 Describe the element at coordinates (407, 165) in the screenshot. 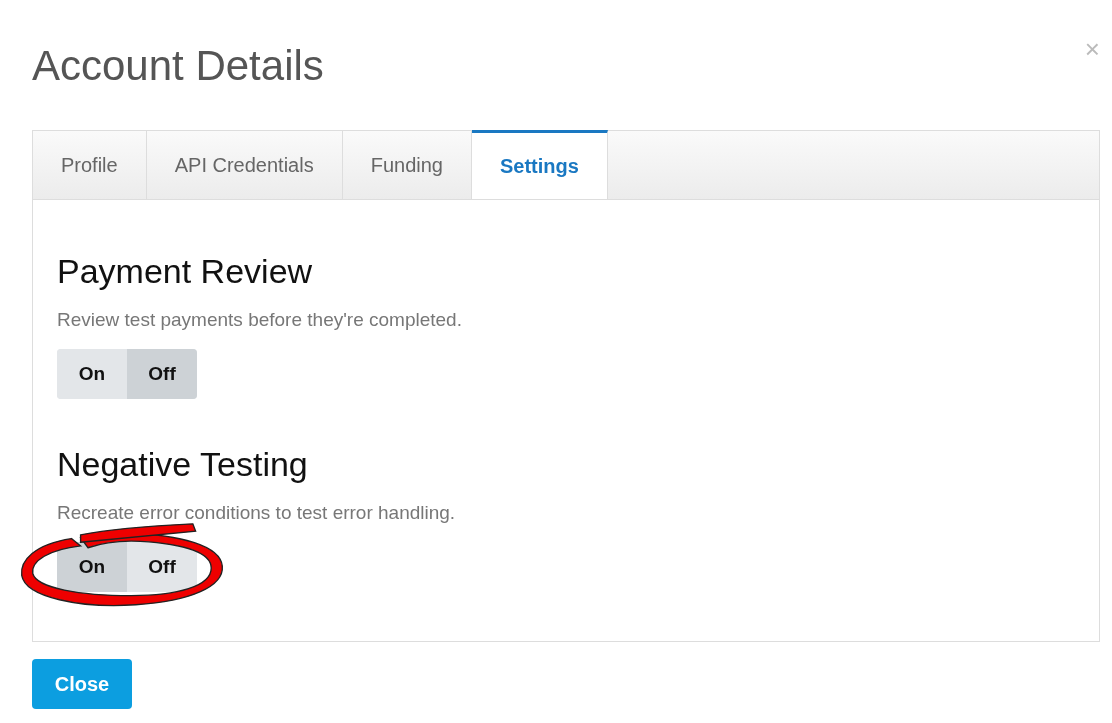

I see `tab: Funding` at that location.